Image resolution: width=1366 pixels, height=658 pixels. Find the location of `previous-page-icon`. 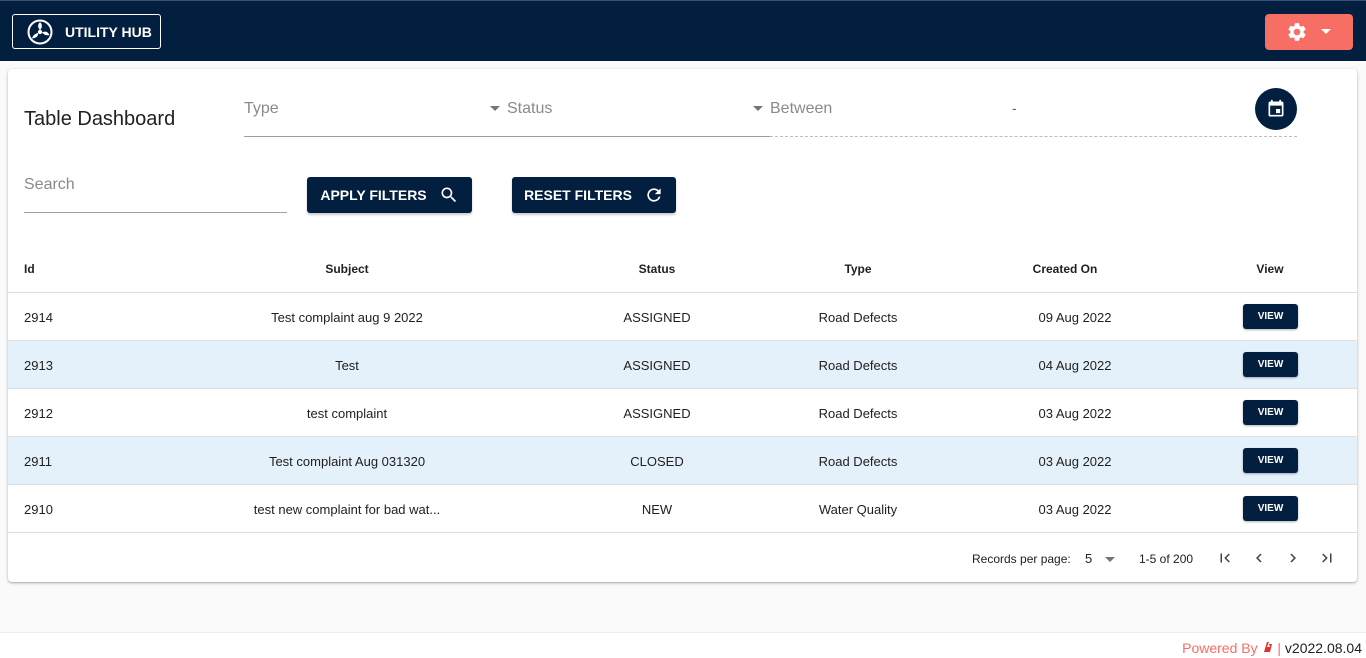

previous-page-icon is located at coordinates (1259, 558).